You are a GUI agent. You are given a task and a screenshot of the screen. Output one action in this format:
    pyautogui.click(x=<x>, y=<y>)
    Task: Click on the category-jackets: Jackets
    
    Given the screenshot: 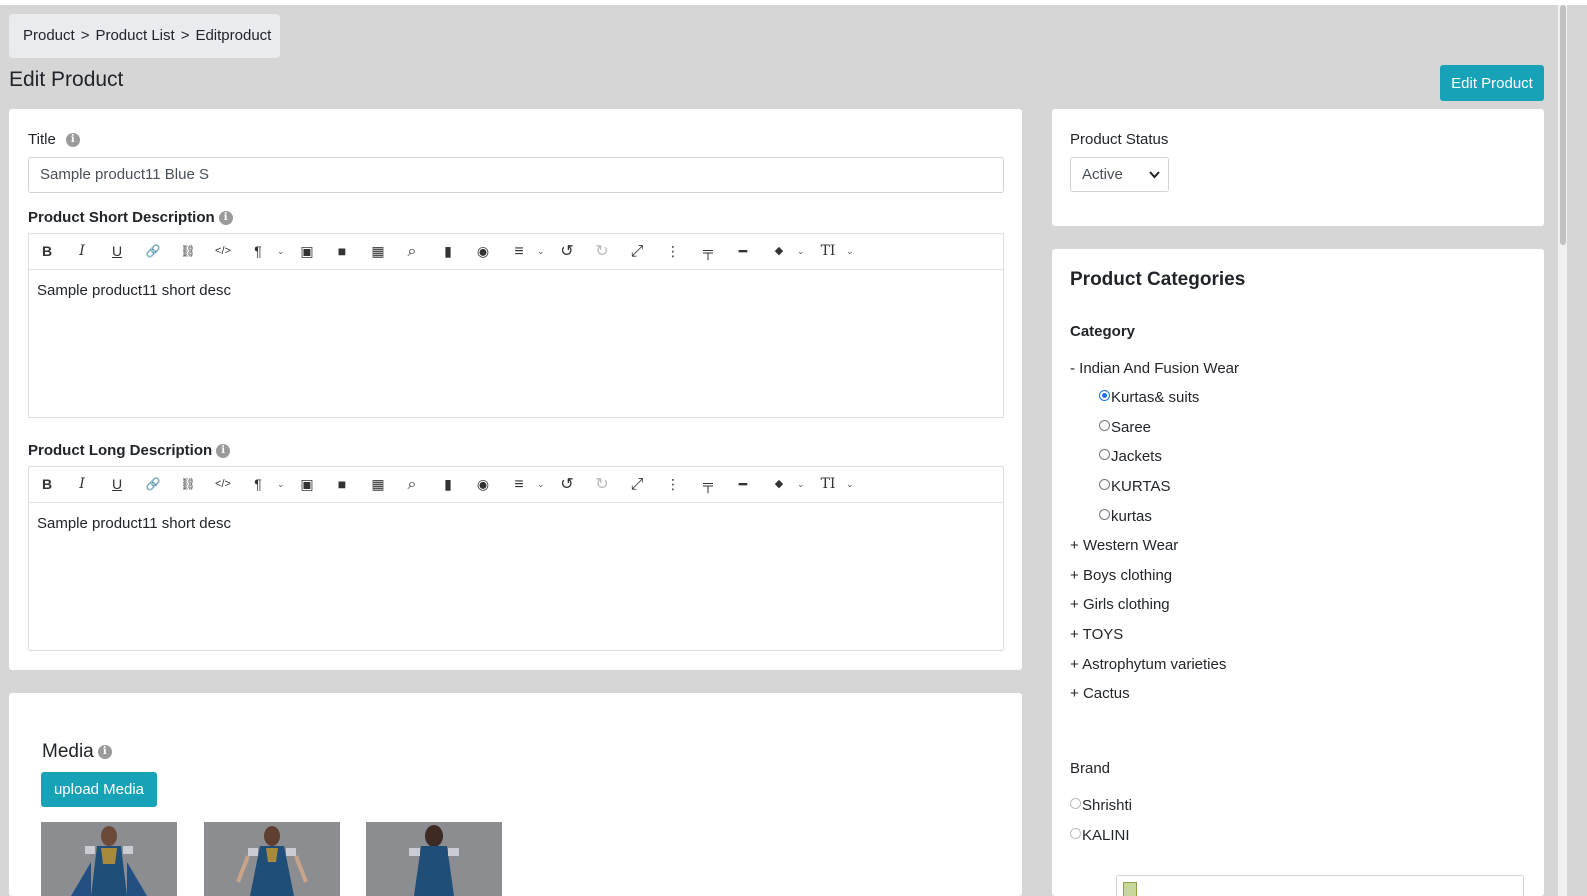 What is the action you would take?
    pyautogui.click(x=1130, y=456)
    